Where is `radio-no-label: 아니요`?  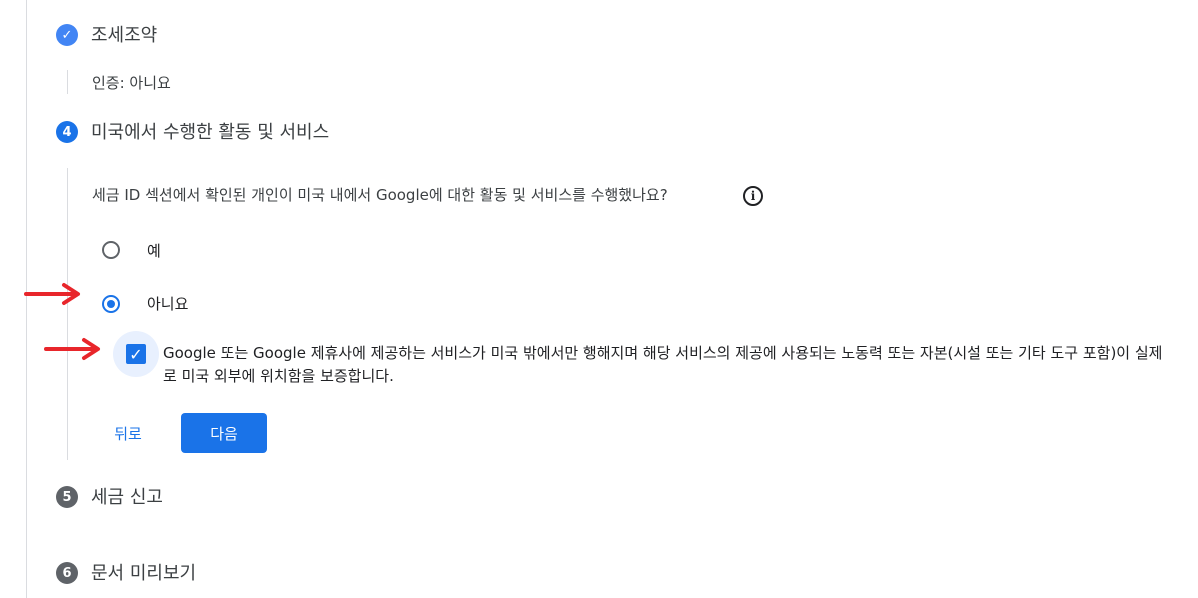
radio-no-label: 아니요 is located at coordinates (167, 303).